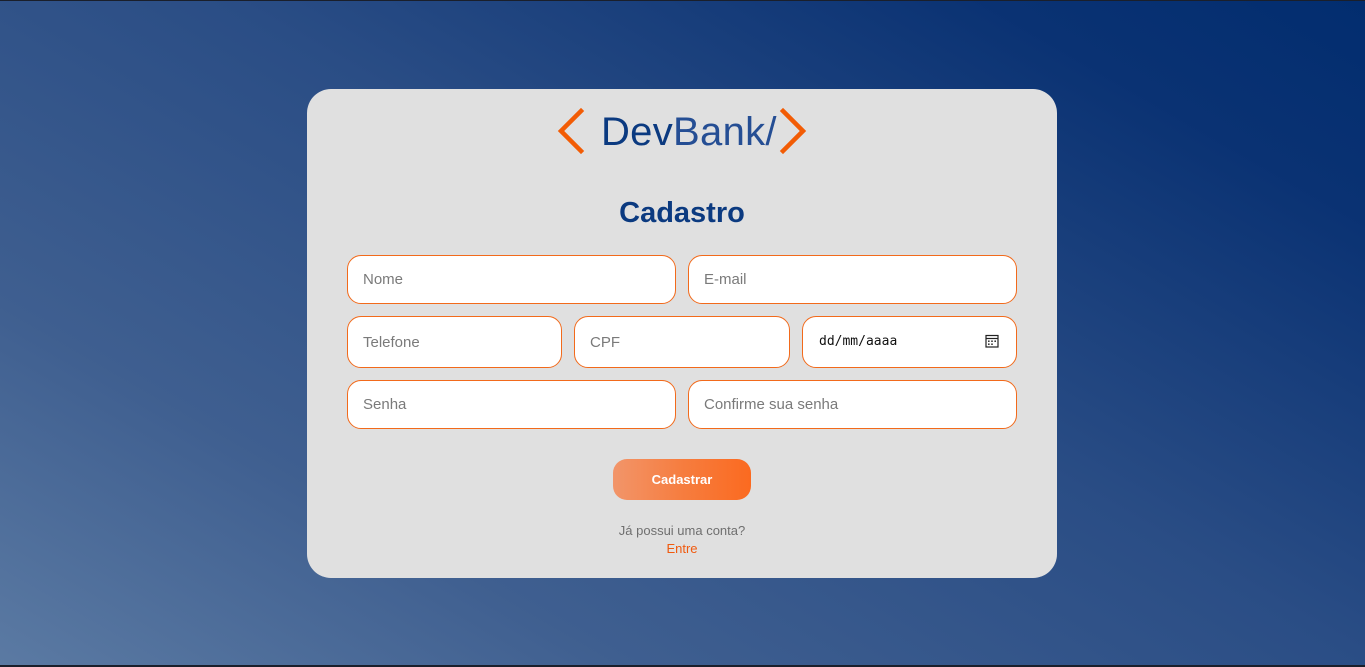 This screenshot has width=1365, height=667. I want to click on has-account-text: Já possui uma conta?, so click(682, 530).